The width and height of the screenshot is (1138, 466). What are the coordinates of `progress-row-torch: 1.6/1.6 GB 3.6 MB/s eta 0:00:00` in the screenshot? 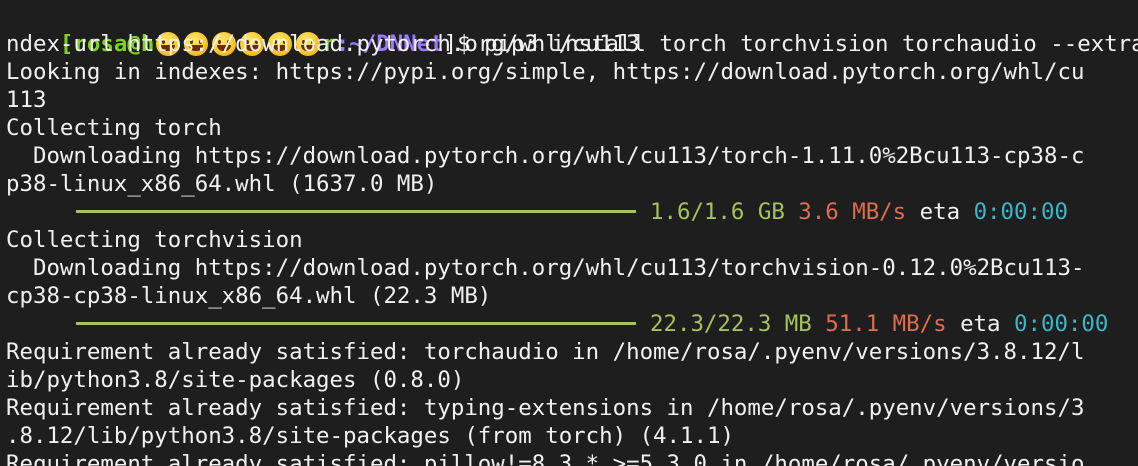 It's located at (569, 212).